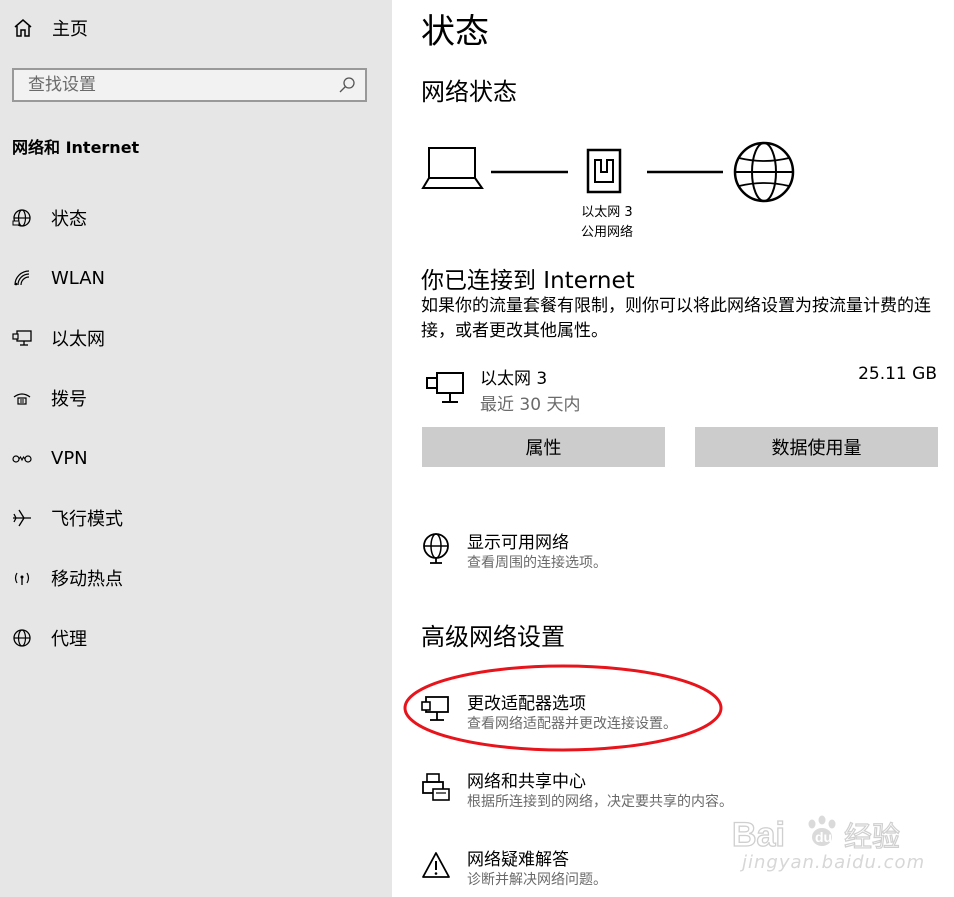 Image resolution: width=954 pixels, height=897 pixels. What do you see at coordinates (347, 85) in the screenshot?
I see `search-icon` at bounding box center [347, 85].